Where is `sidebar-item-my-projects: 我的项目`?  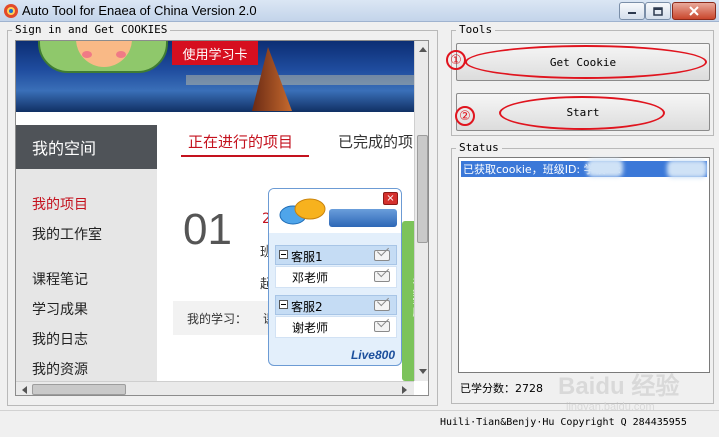 sidebar-item-my-projects: 我的项目 is located at coordinates (60, 204).